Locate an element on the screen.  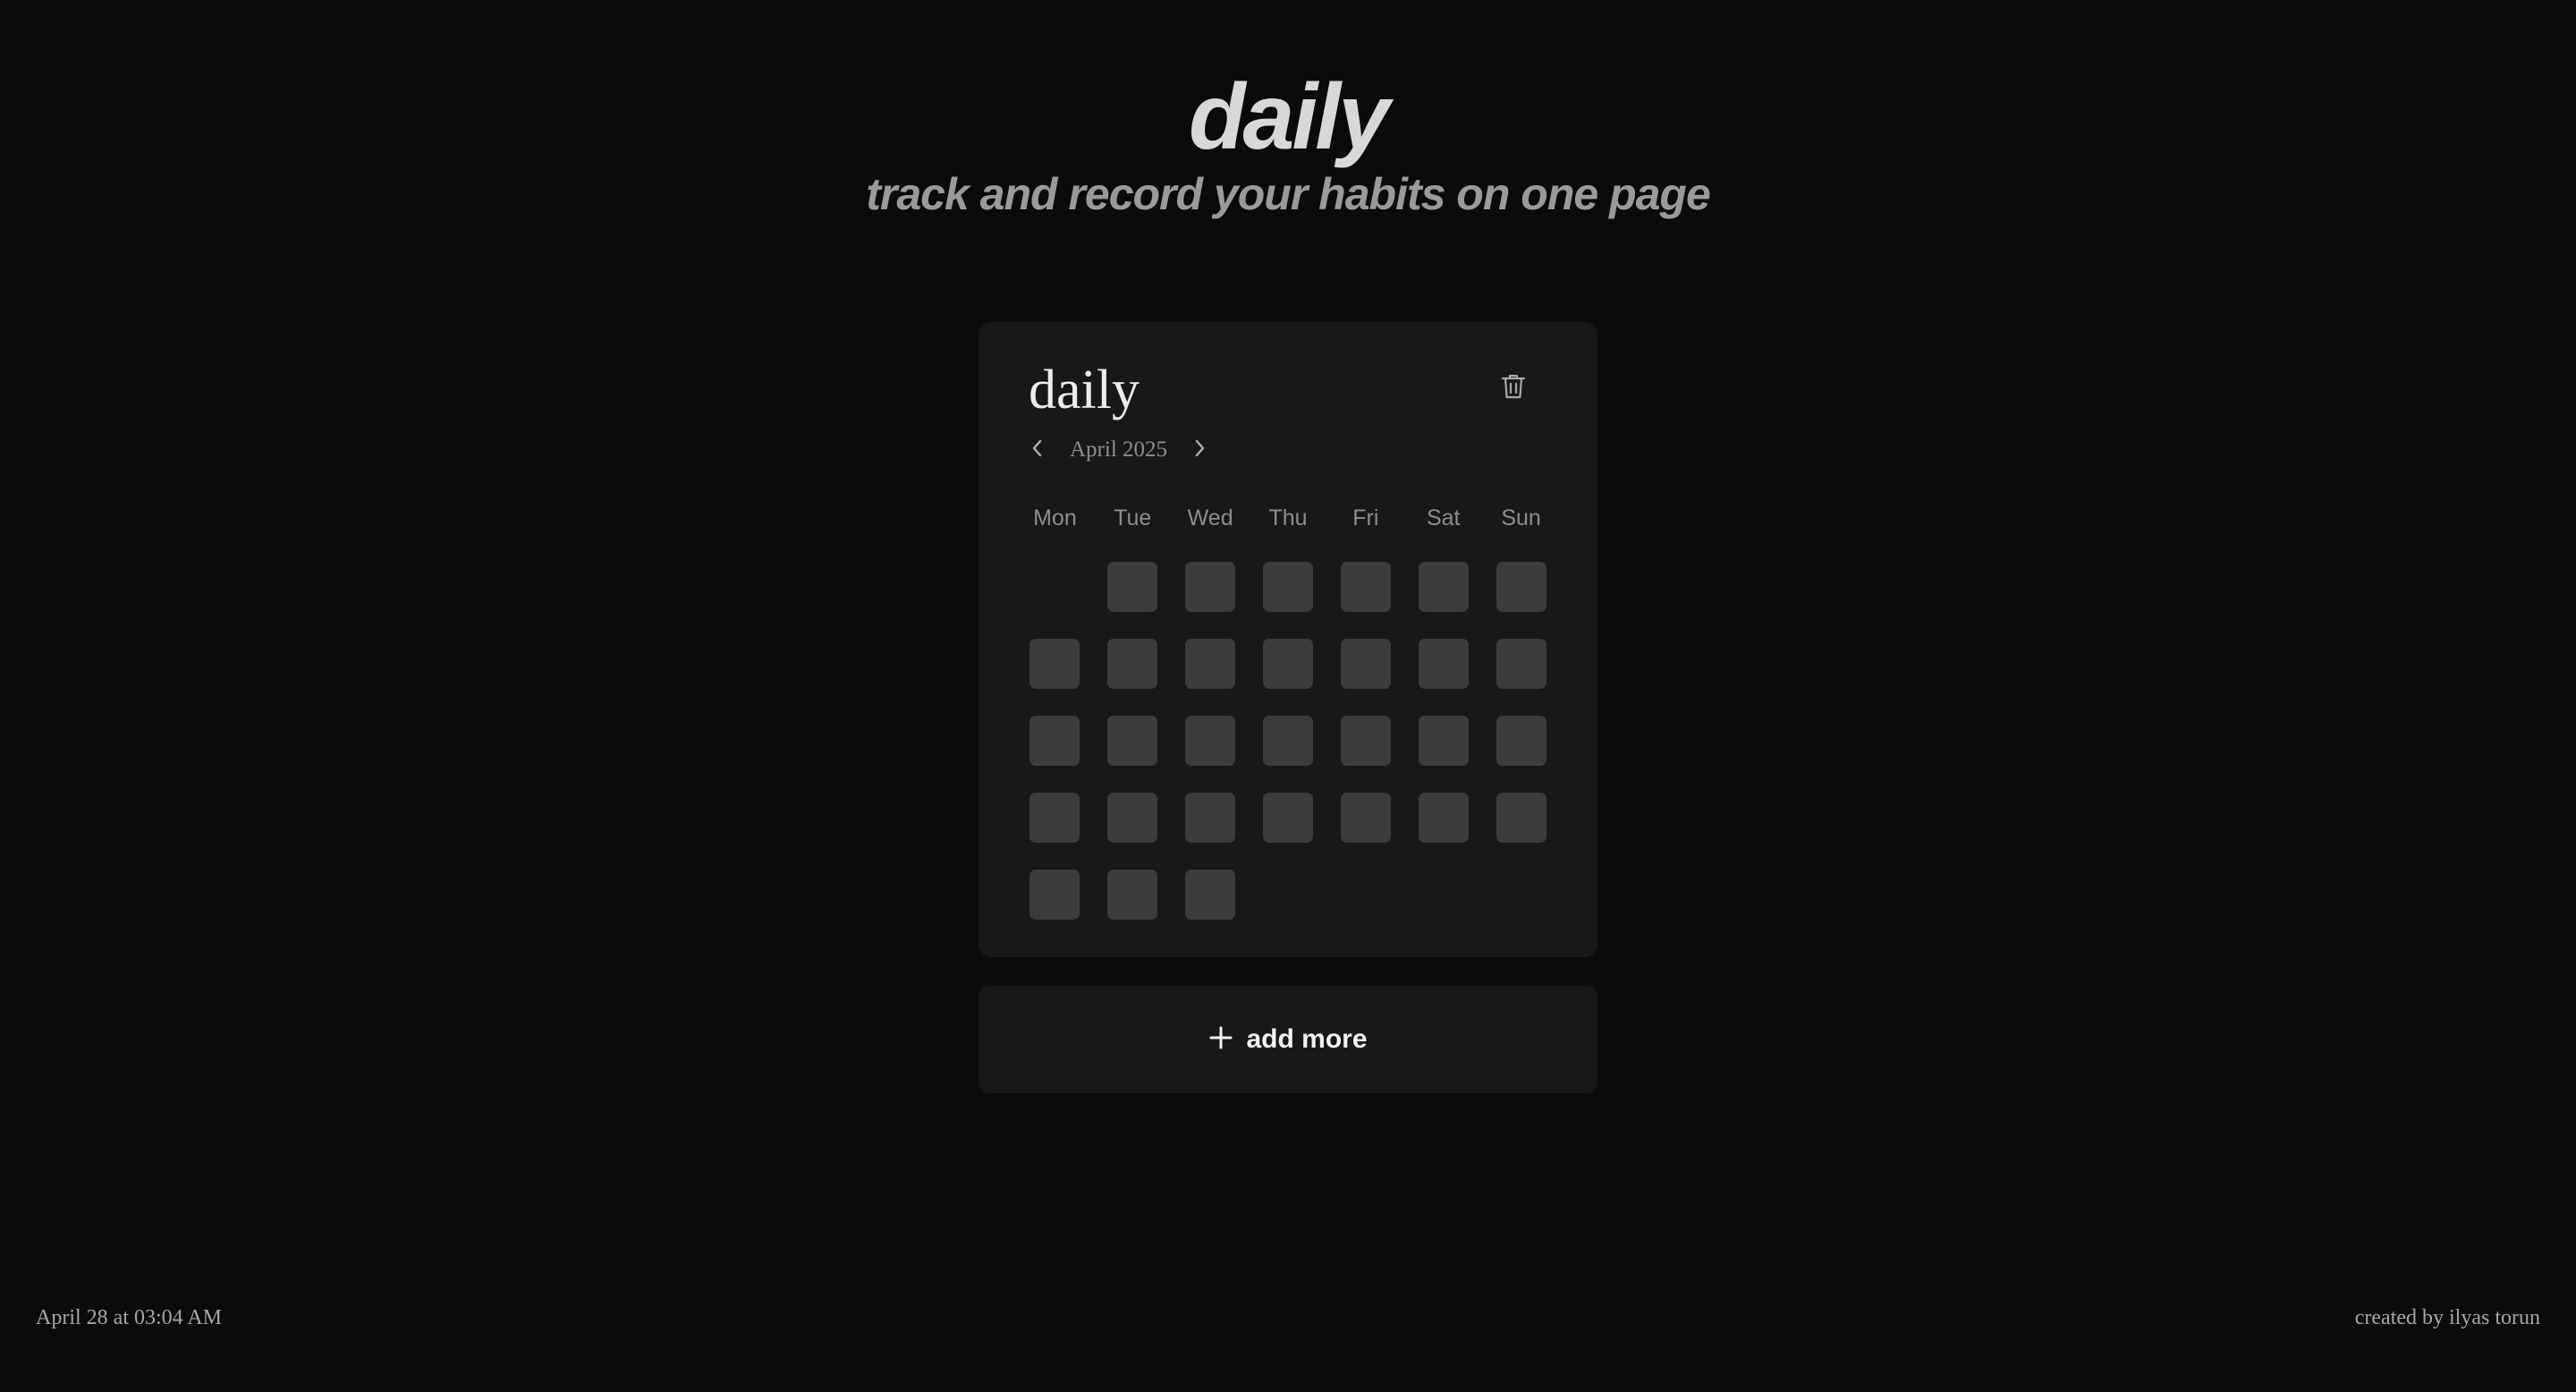
weekday-header: Mon Tue Wed Thu Fri Sat Sun is located at coordinates (1288, 518).